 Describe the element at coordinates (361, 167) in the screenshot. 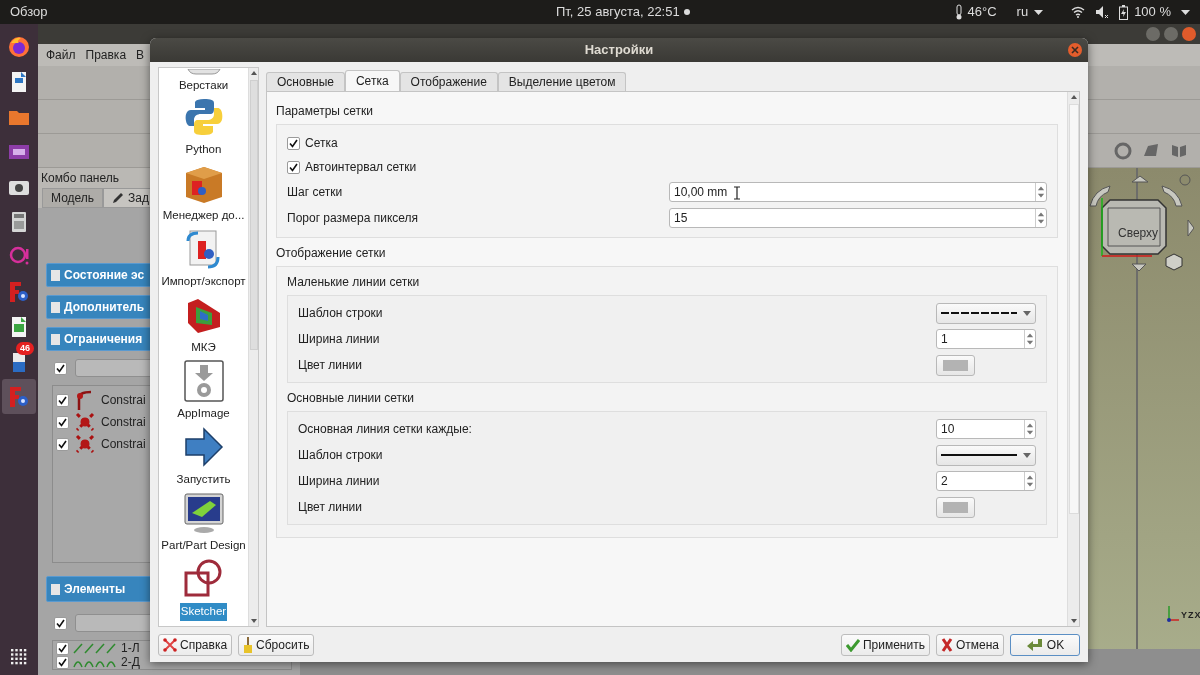

I see `field-label: Автоинтервал сетки` at that location.